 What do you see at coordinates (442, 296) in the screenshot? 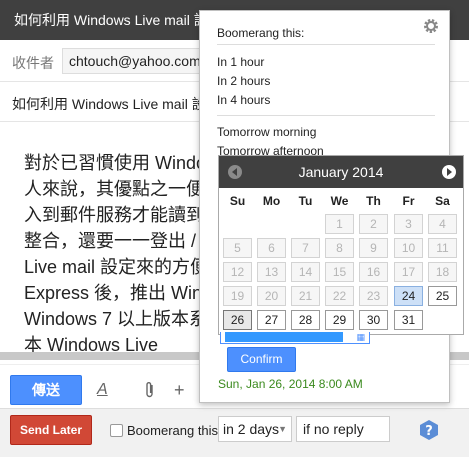
I see `calendar-day: 25` at bounding box center [442, 296].